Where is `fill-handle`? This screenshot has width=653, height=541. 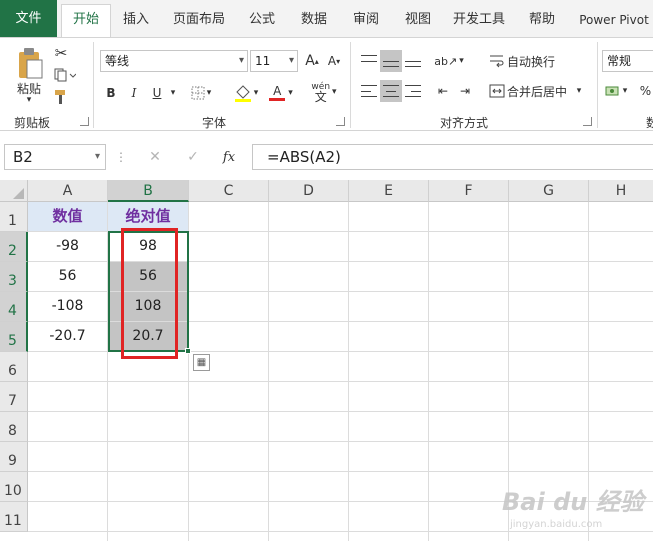
fill-handle is located at coordinates (188, 351).